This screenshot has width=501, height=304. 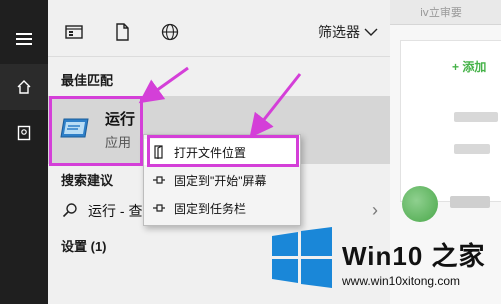 I want to click on watermark: Win10 之家 www.win10xitong.com, so click(x=381, y=259).